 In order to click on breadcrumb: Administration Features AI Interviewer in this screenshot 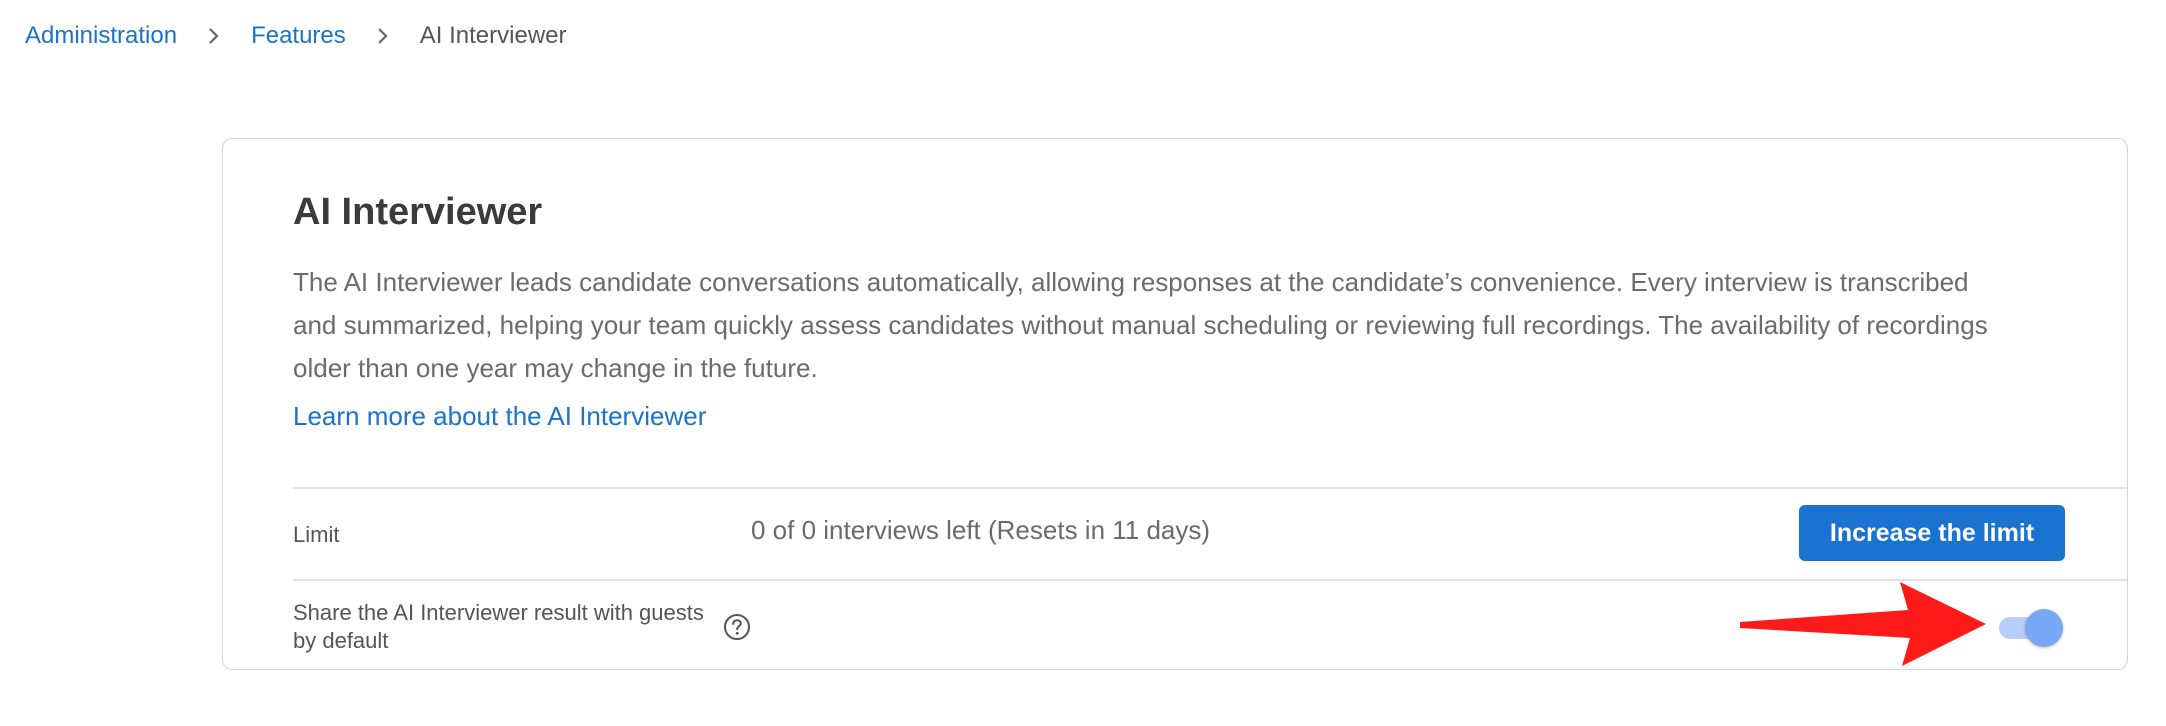, I will do `click(296, 36)`.